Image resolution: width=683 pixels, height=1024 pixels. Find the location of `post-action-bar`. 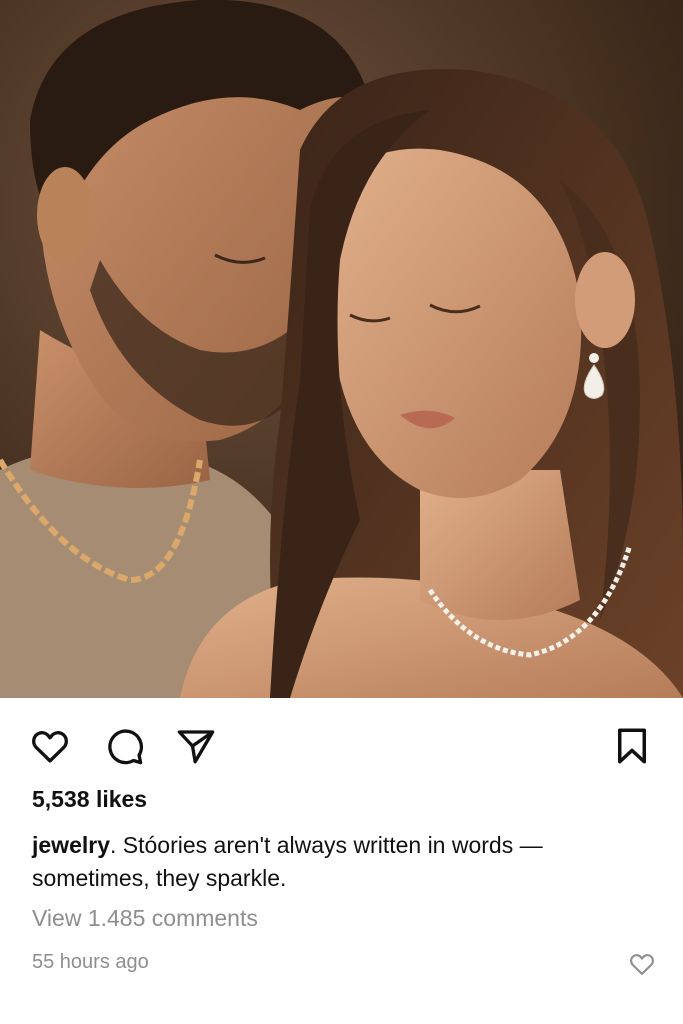

post-action-bar is located at coordinates (341, 744).